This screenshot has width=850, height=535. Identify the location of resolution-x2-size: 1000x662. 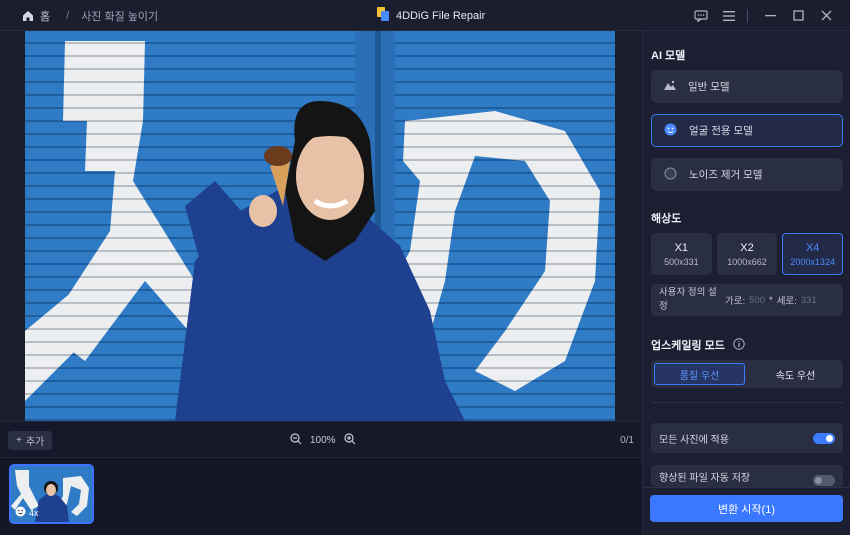
(747, 261).